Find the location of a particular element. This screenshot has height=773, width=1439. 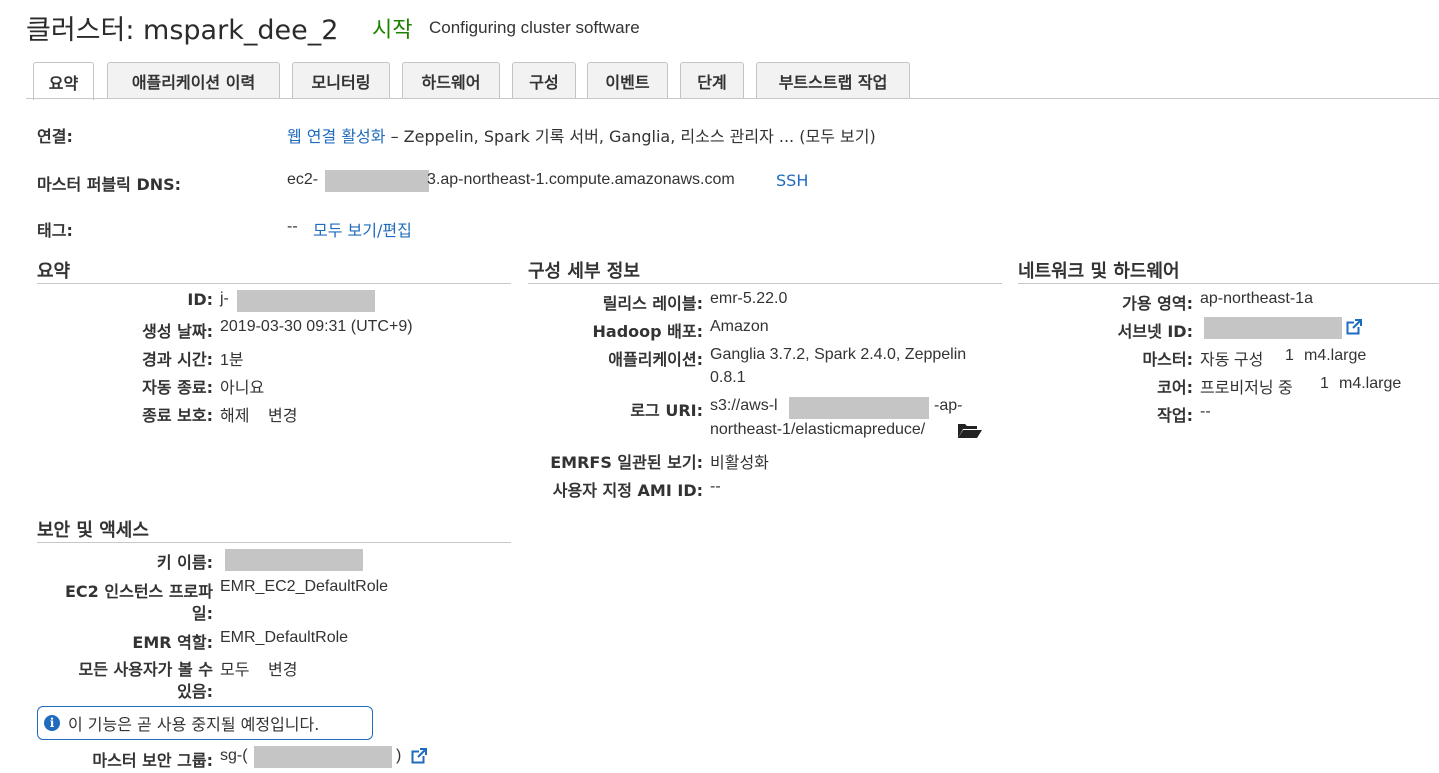

visible-to-all-users-label-line2: 있음: is located at coordinates (195, 691).